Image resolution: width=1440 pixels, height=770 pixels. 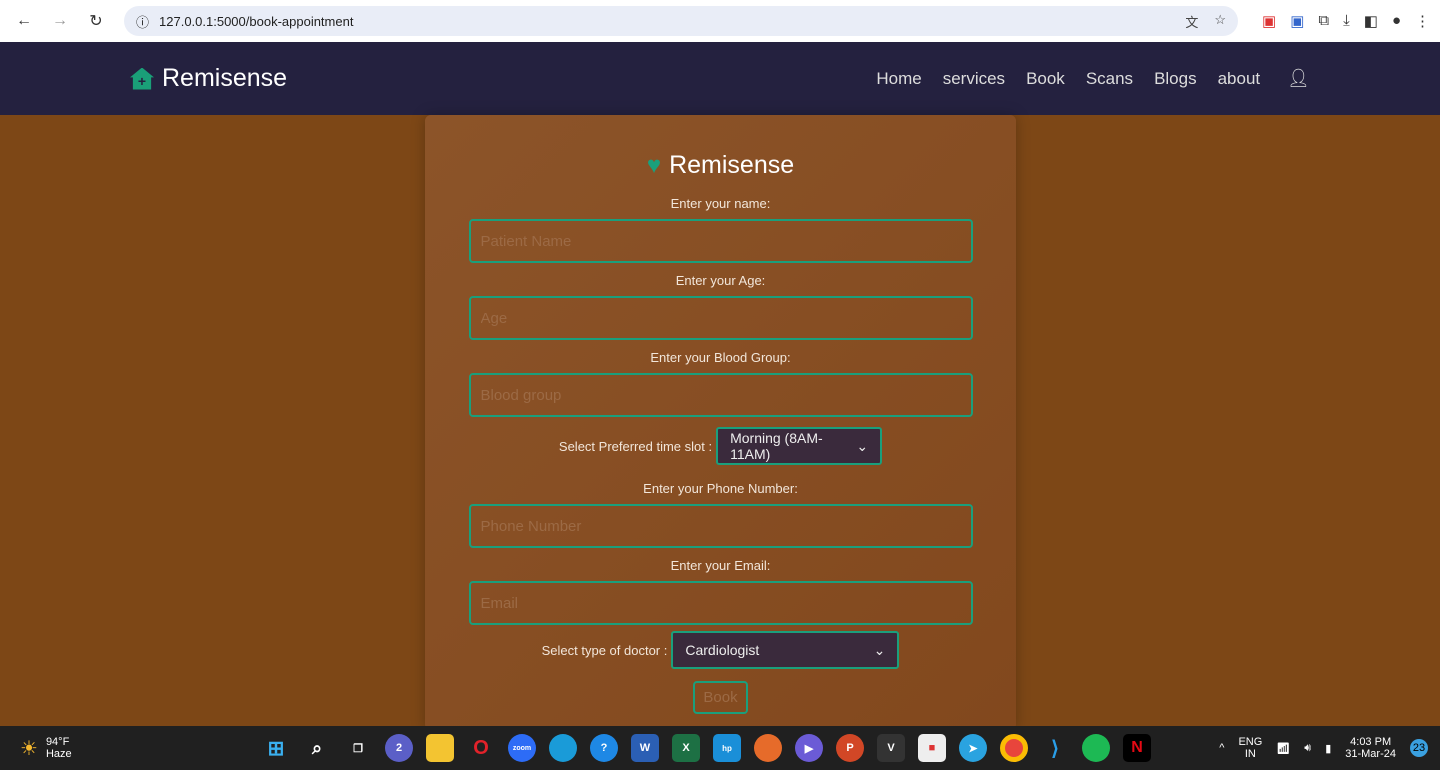 What do you see at coordinates (57, 742) in the screenshot?
I see `temperature: 94°F` at bounding box center [57, 742].